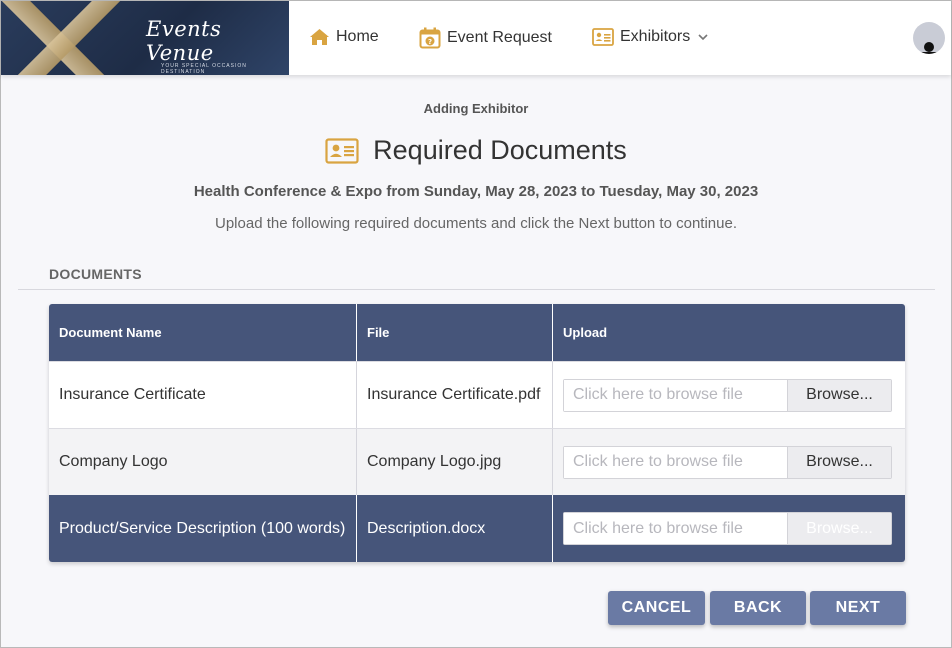 The height and width of the screenshot is (648, 952). Describe the element at coordinates (655, 36) in the screenshot. I see `nav-exhibitors-label: Exhibitors` at that location.